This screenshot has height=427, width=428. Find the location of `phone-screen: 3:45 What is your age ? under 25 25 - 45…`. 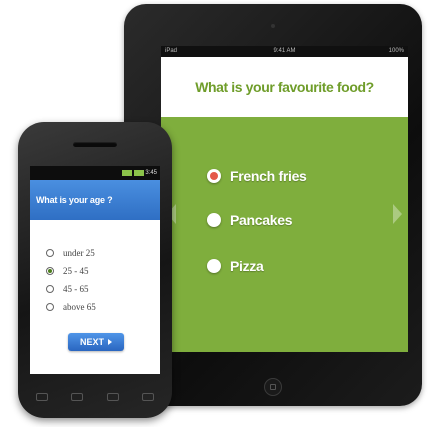

phone-screen: 3:45 What is your age ? under 25 25 - 45… is located at coordinates (95, 270).